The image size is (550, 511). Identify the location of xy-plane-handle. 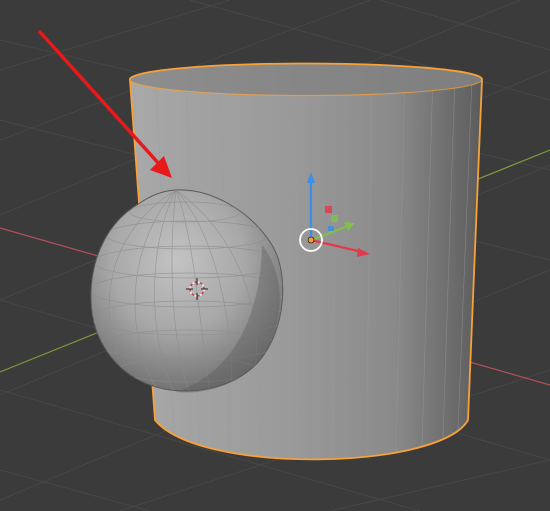
(331, 228).